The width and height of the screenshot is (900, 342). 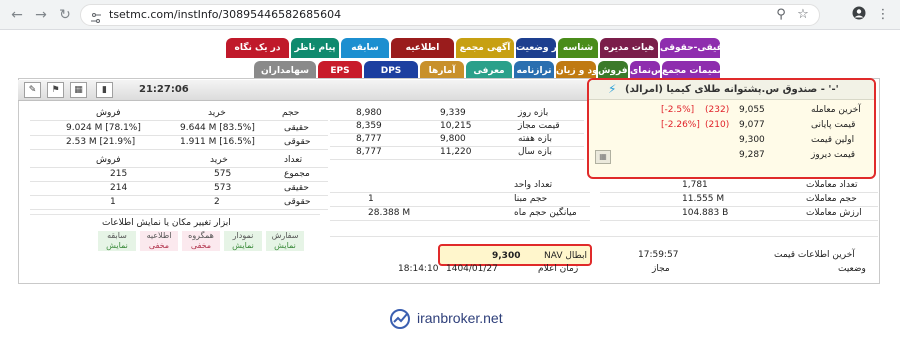 What do you see at coordinates (629, 48) in the screenshot?
I see `tab-item: هیات مدیره` at bounding box center [629, 48].